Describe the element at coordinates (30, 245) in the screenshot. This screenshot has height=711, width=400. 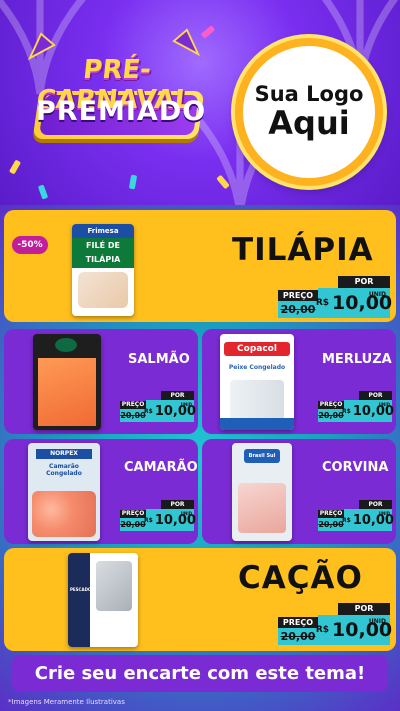
I see `discount-badge: -50%` at that location.